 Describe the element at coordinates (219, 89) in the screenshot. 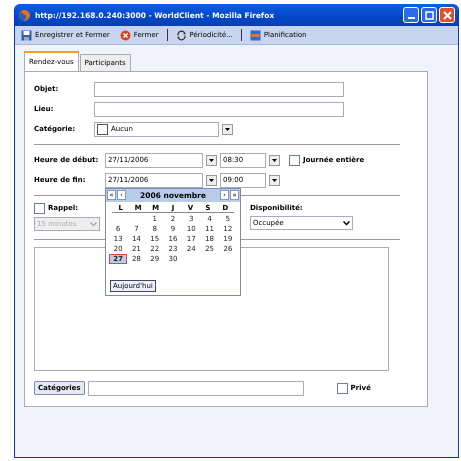

I see `subject-field` at that location.